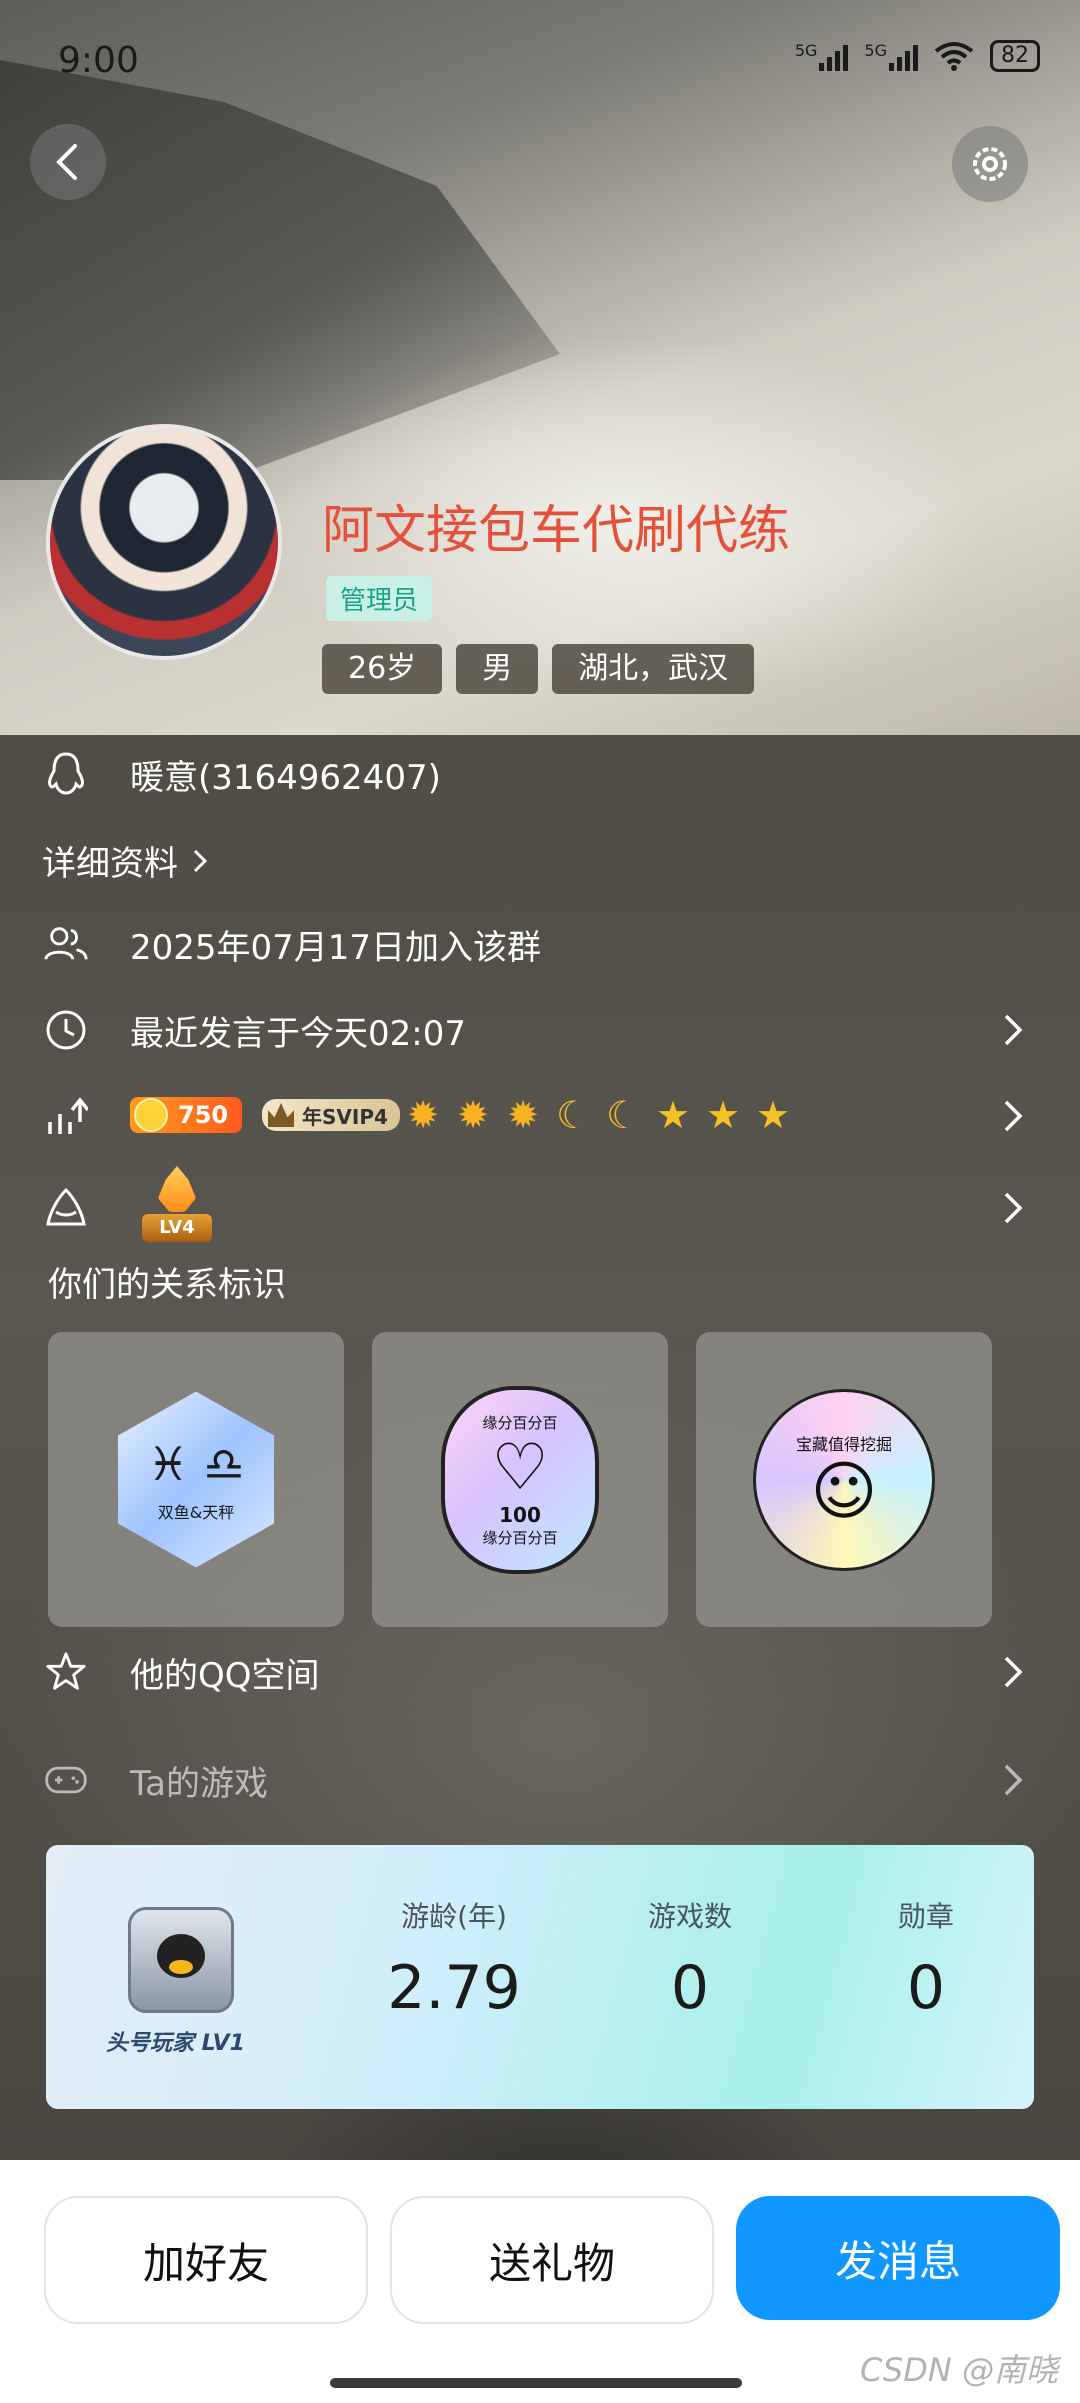  I want to click on stat-medals: 勋章 0, so click(926, 1959).